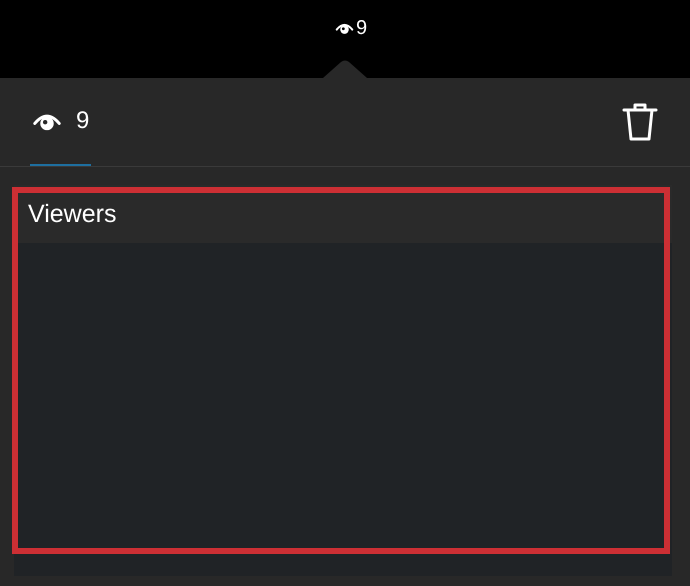 This screenshot has width=690, height=586. What do you see at coordinates (640, 122) in the screenshot?
I see `trash-icon` at bounding box center [640, 122].